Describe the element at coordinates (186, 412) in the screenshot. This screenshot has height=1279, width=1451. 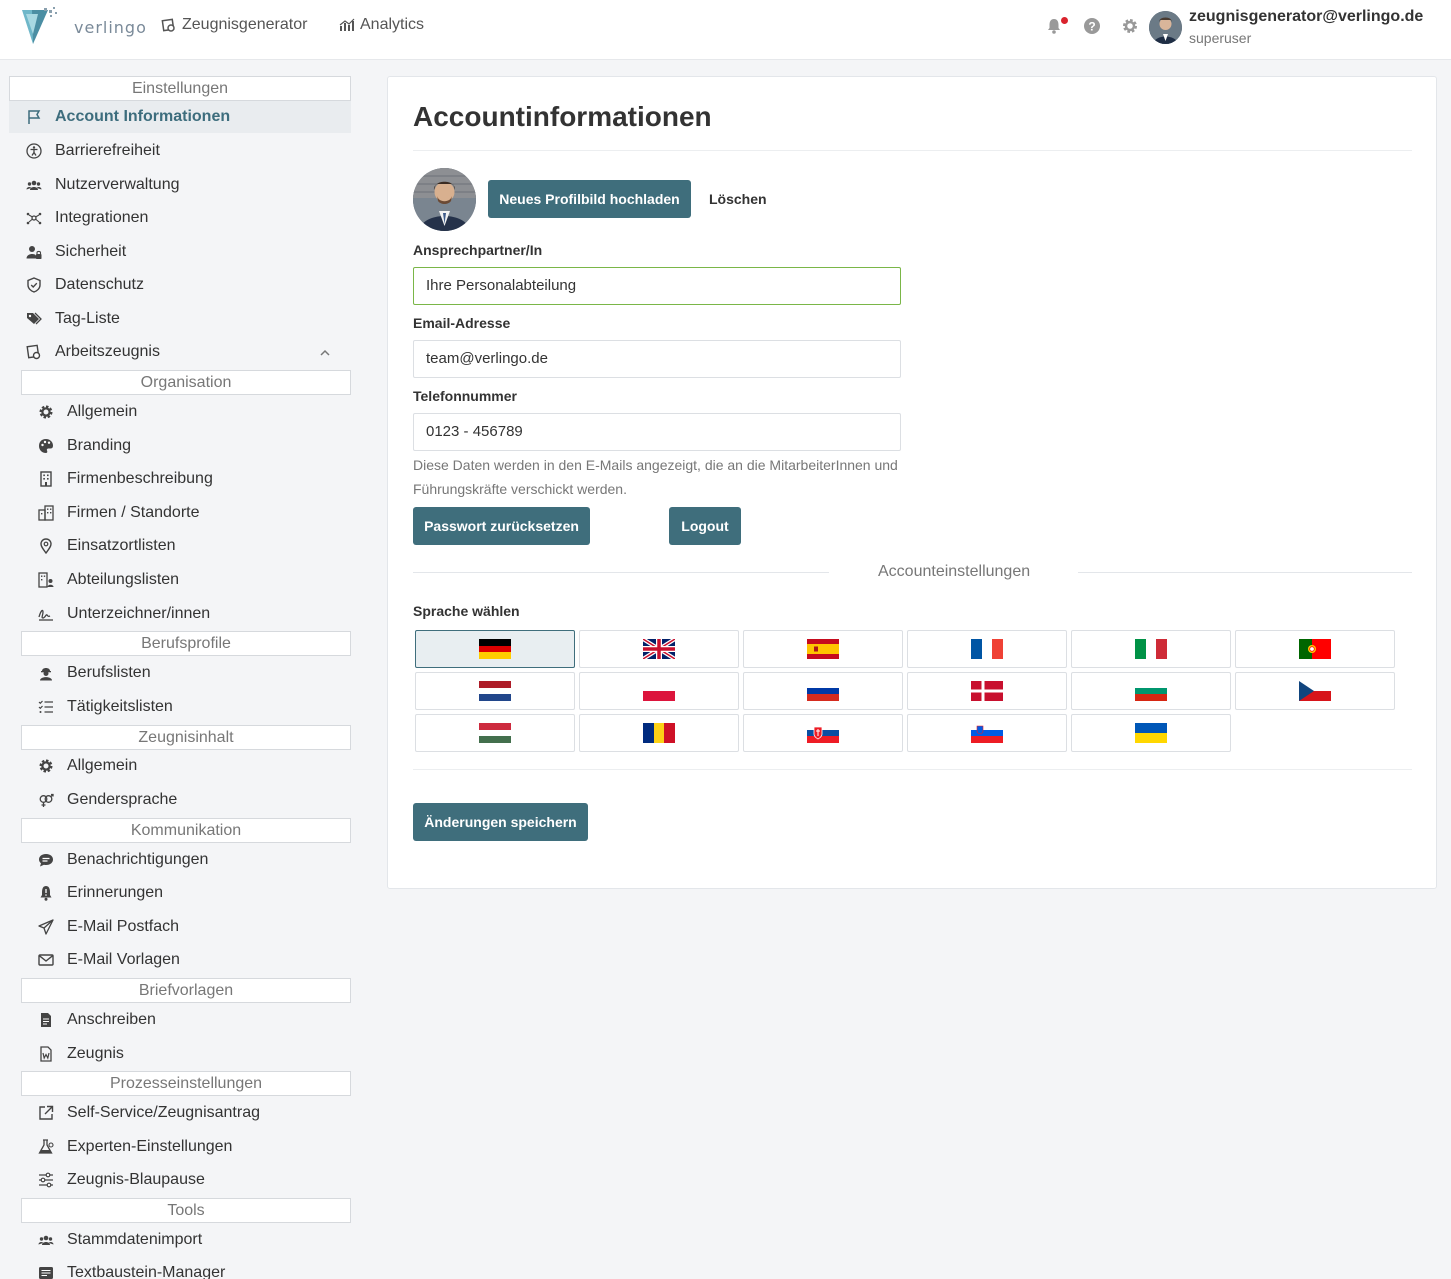
I see `sidebar-item-allgemein: Allgemein` at that location.